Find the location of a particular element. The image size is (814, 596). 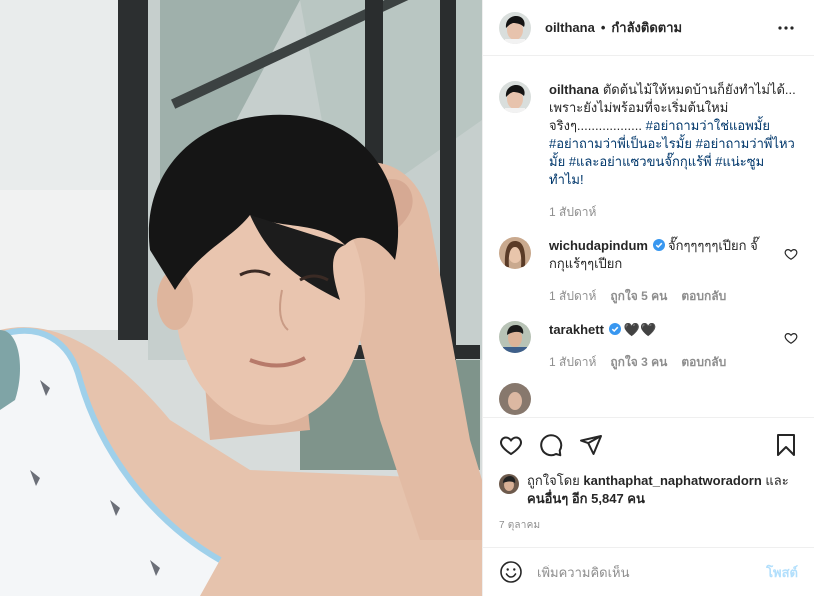

commenter-username-link: wichudapindum is located at coordinates (598, 245).